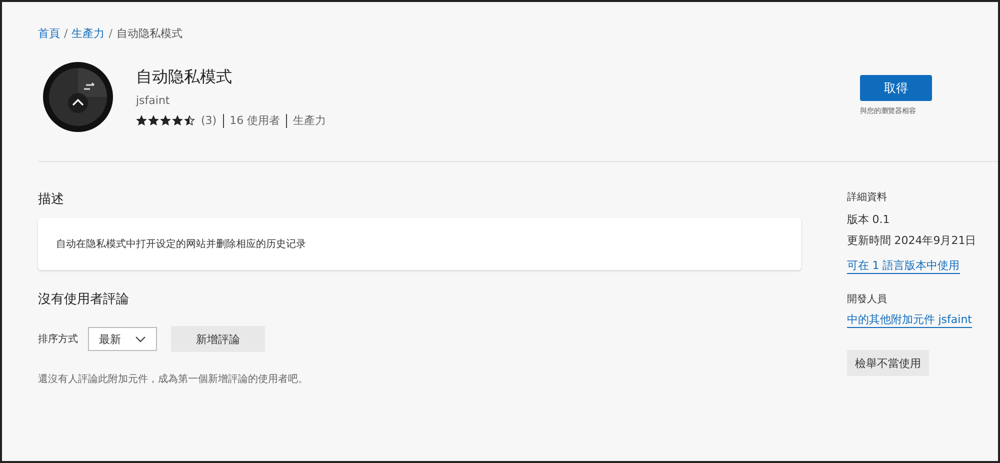  What do you see at coordinates (49, 33) in the screenshot?
I see `breadcrumb-link: 首頁` at bounding box center [49, 33].